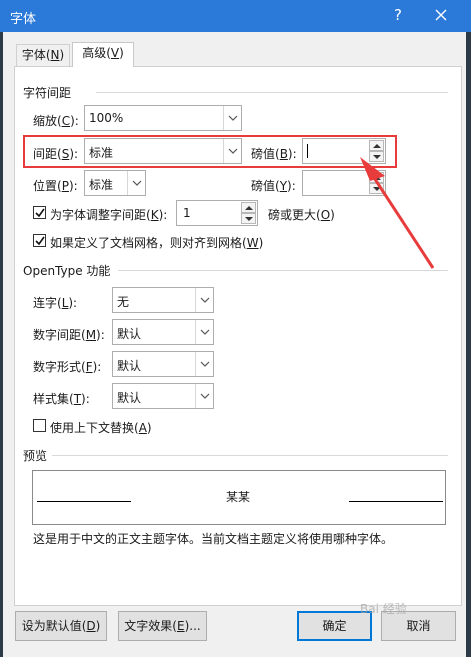 Image resolution: width=471 pixels, height=657 pixels. I want to click on number-spacing-combo: 默认, so click(163, 332).